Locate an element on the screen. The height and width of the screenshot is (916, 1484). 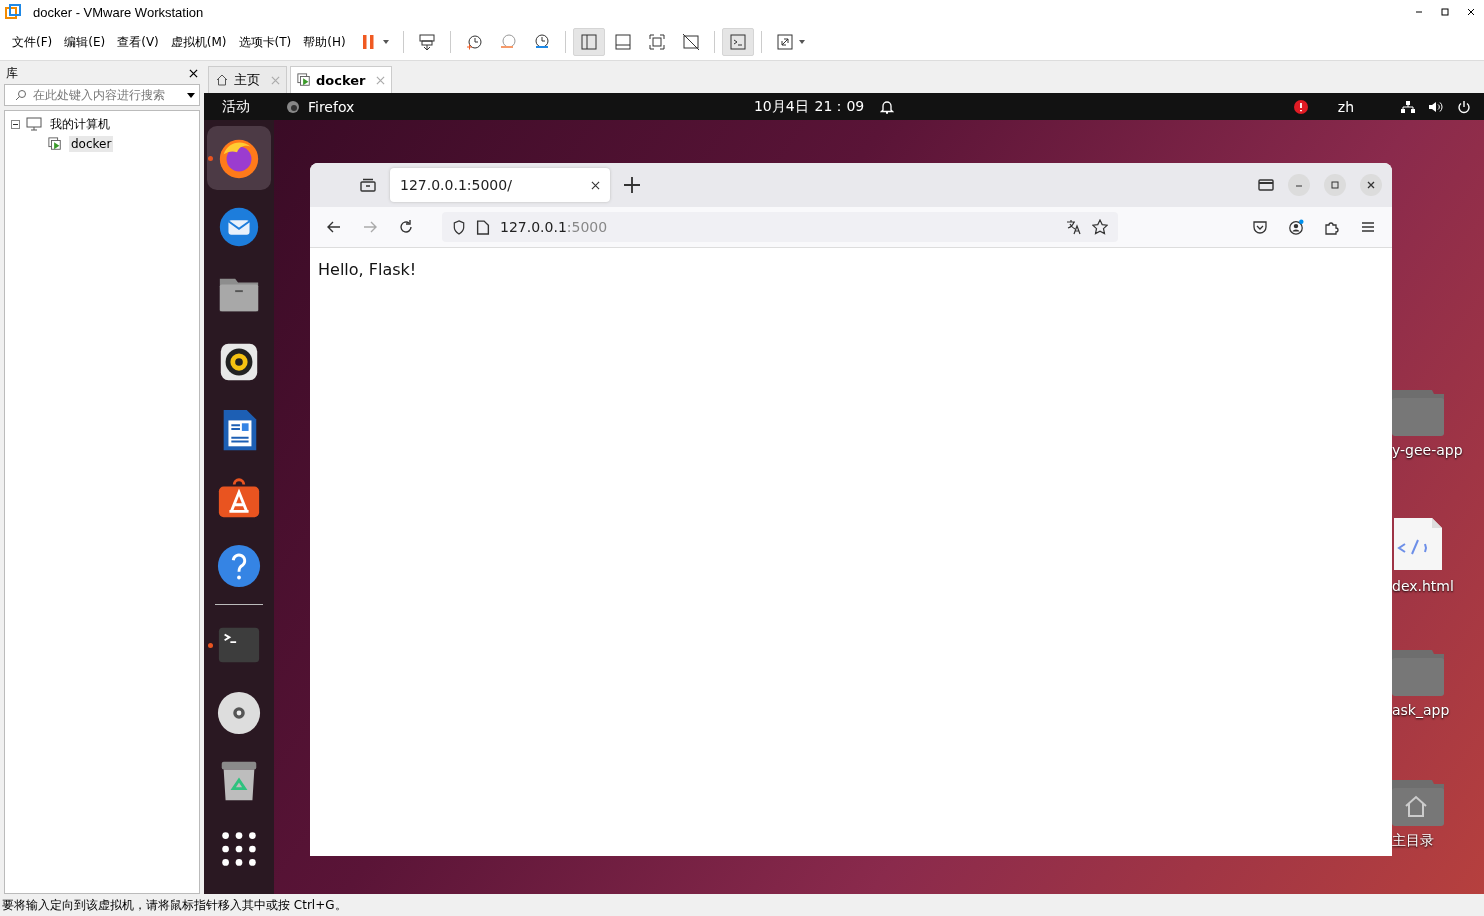
fullscreen-icon is located at coordinates (656, 42).